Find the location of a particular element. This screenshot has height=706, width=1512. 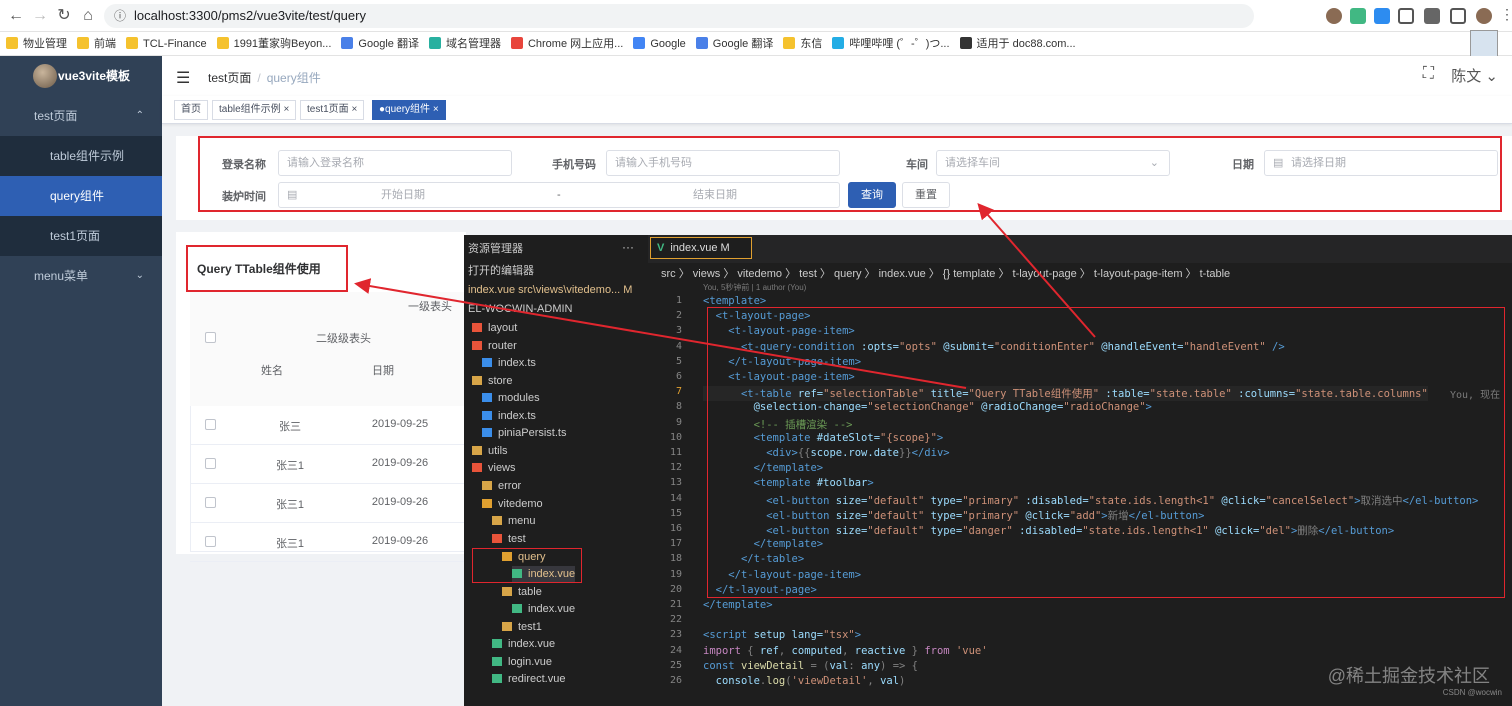

annotation-arrows is located at coordinates (725, 295).